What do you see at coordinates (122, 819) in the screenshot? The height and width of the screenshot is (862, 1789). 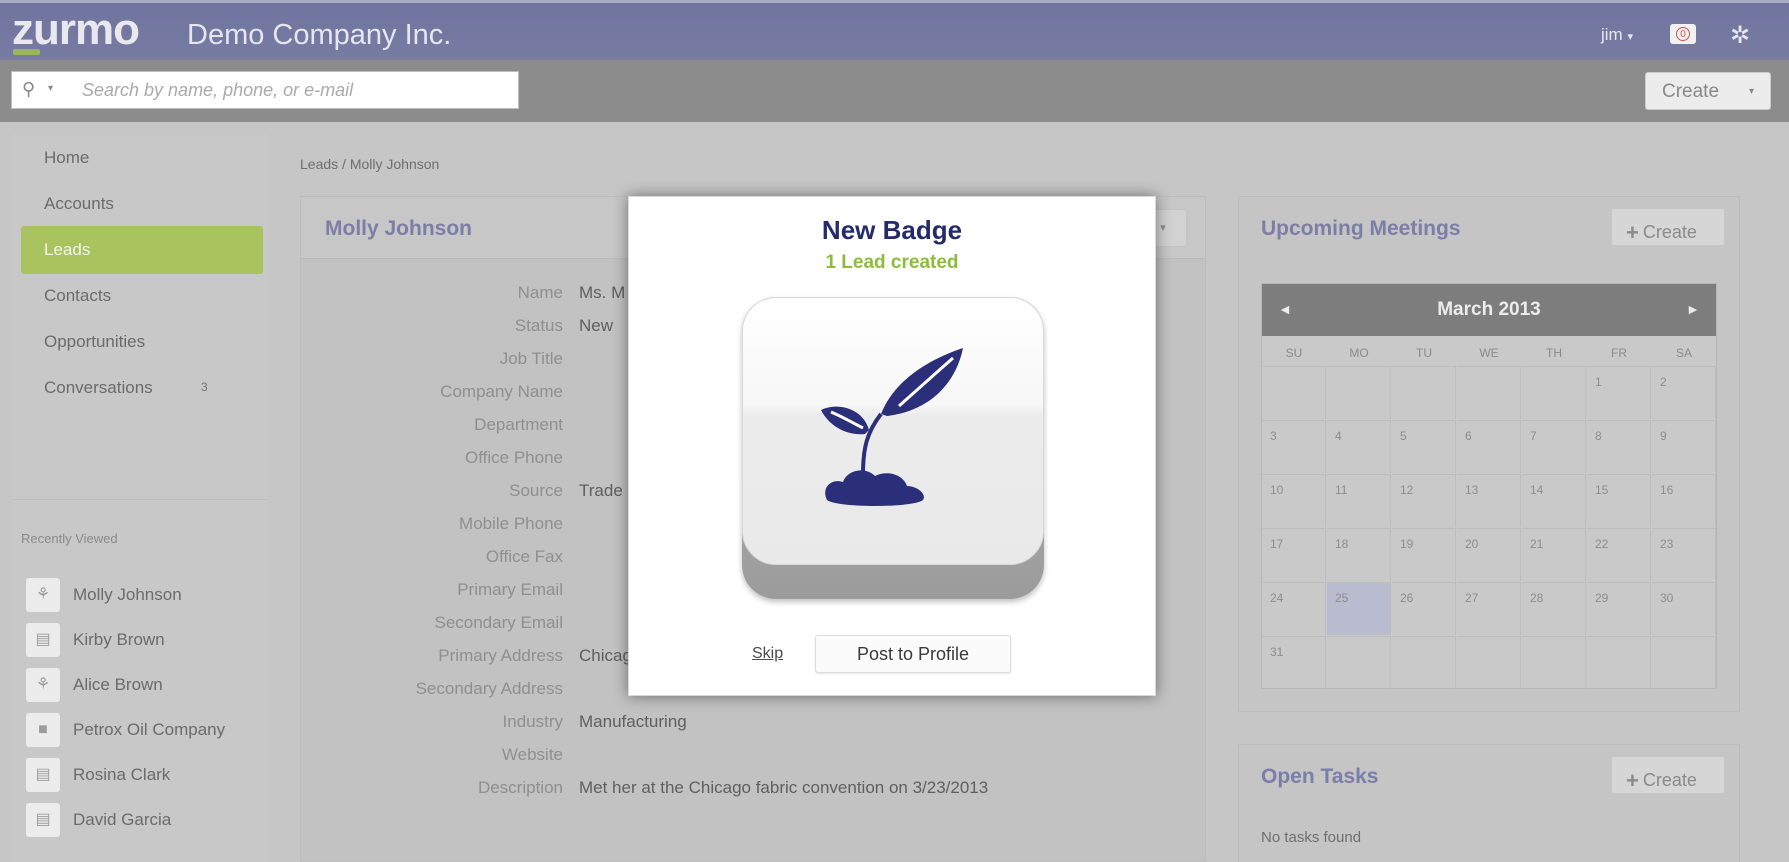 I see `recent-item-label: David Garcia` at bounding box center [122, 819].